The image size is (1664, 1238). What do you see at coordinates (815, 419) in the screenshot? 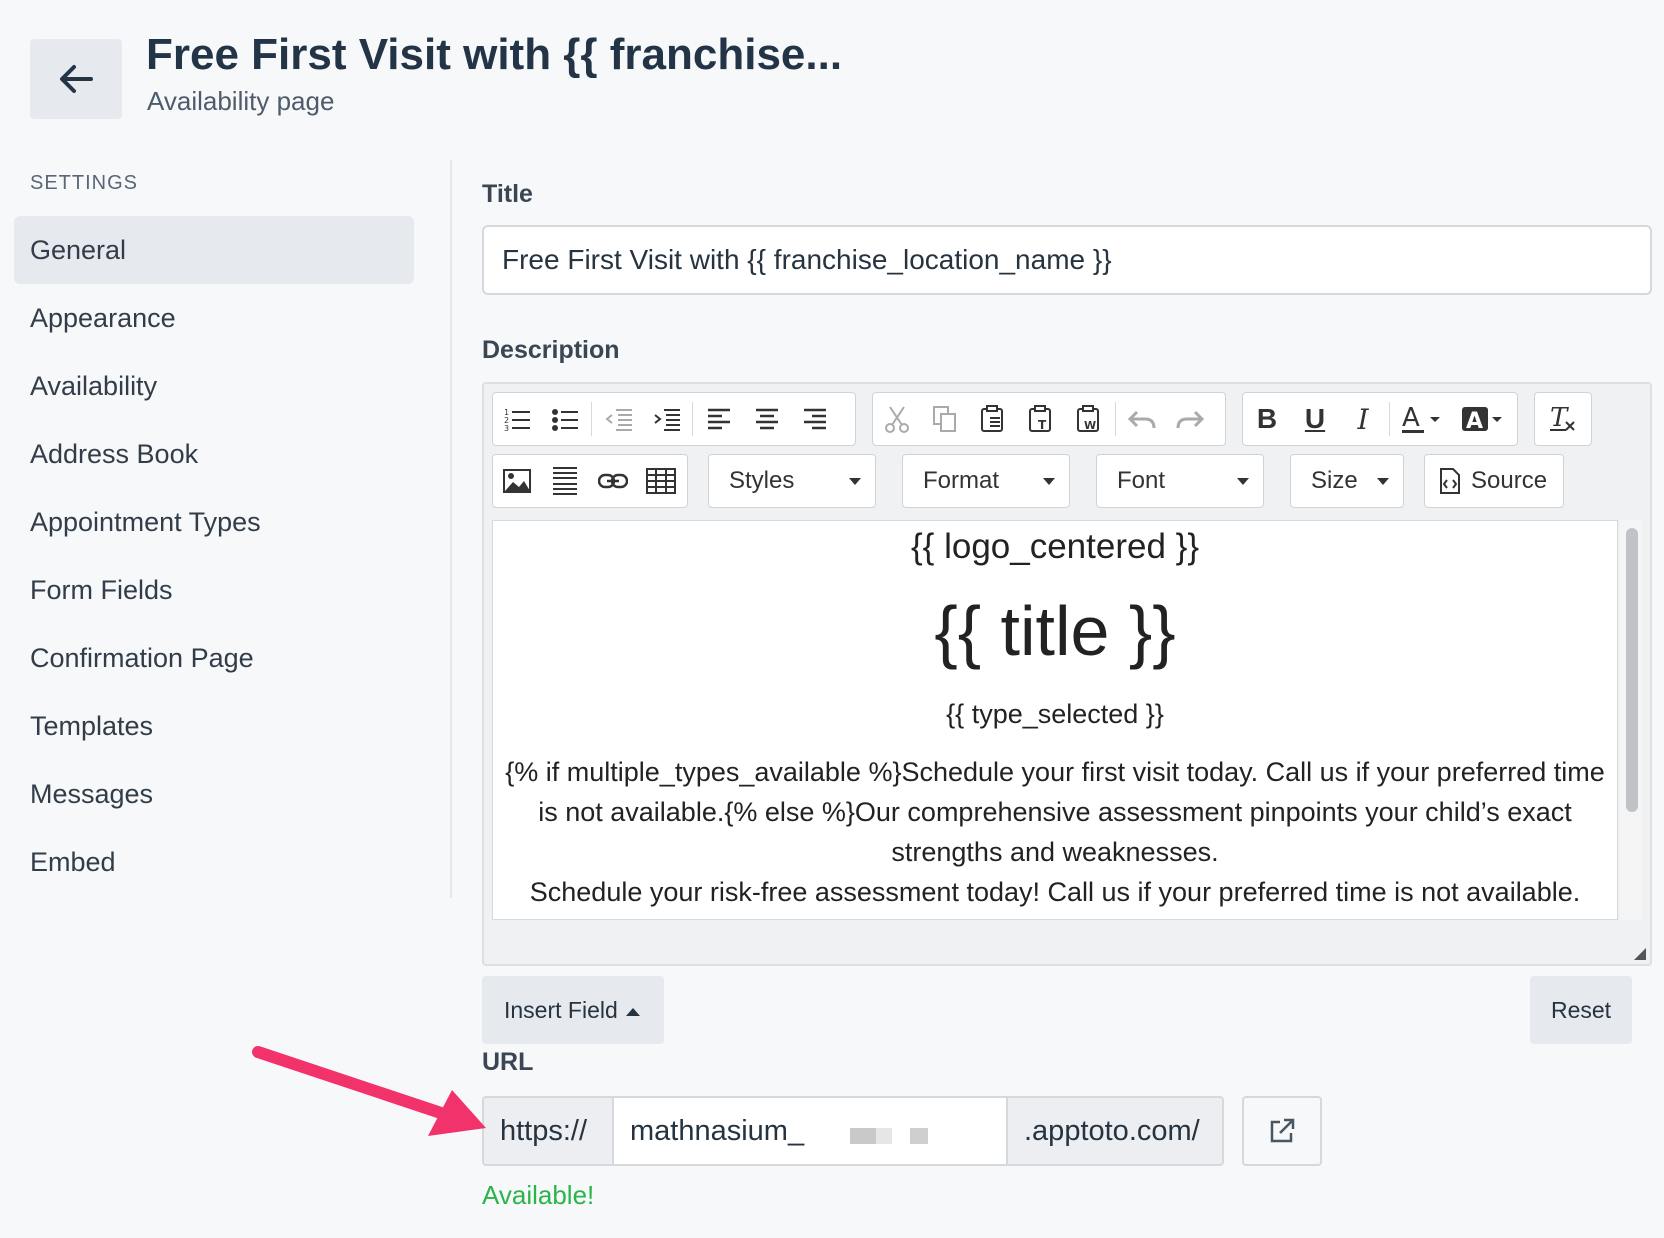
I see `align-right-icon` at bounding box center [815, 419].